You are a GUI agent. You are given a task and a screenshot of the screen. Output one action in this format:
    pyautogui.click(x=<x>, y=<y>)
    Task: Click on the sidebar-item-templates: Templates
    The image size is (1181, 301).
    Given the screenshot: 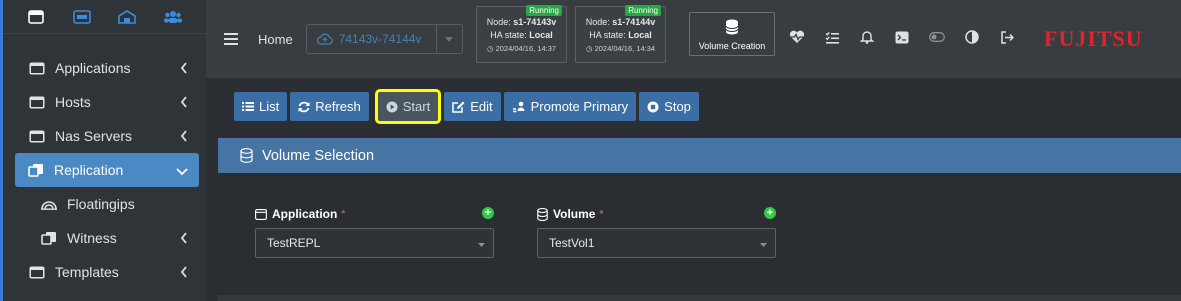 What is the action you would take?
    pyautogui.click(x=104, y=272)
    